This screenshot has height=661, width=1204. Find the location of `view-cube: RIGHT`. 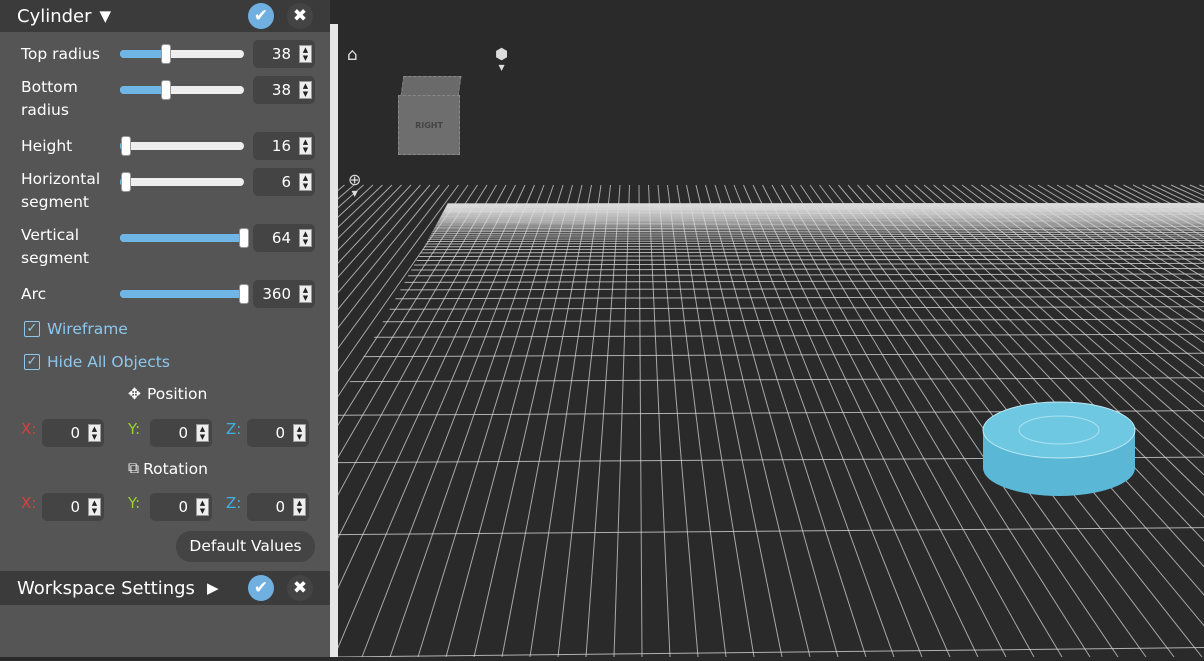

view-cube: RIGHT is located at coordinates (430, 116).